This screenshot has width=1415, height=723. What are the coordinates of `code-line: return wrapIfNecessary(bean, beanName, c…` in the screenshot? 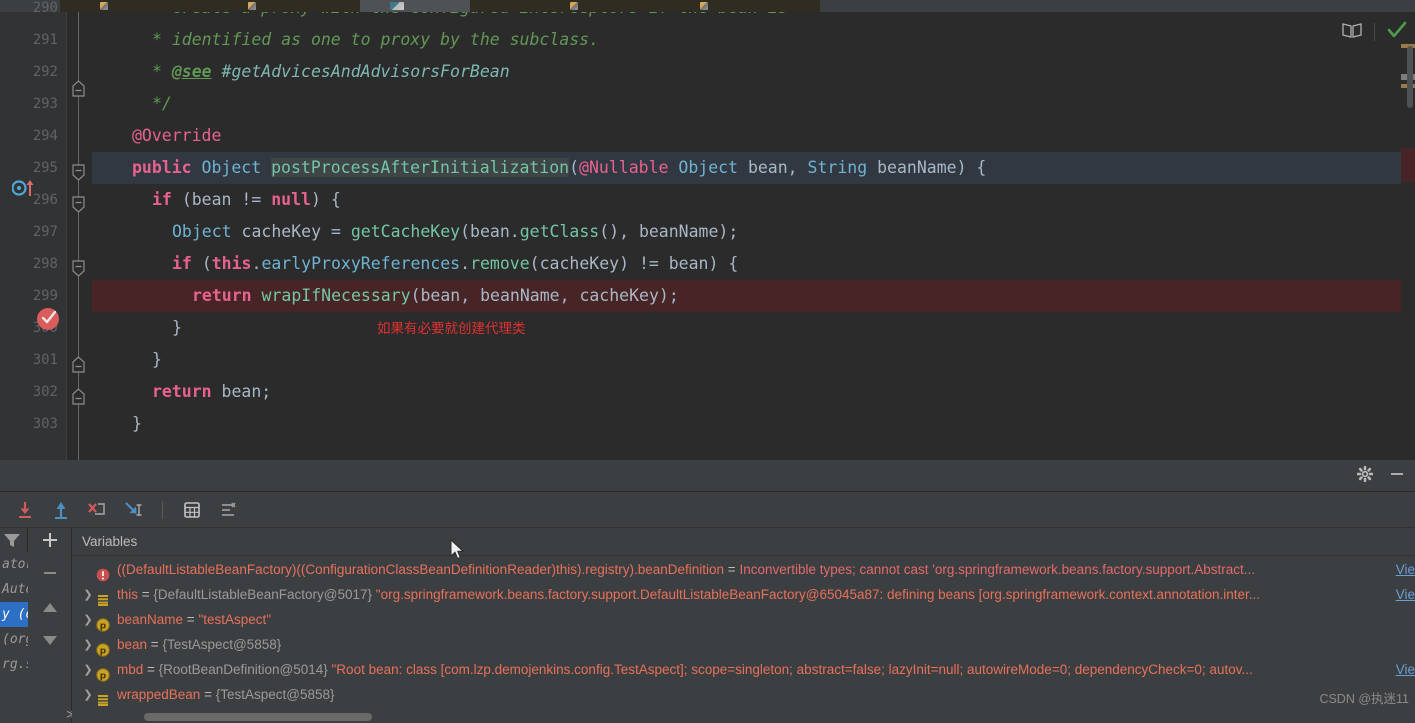 It's located at (753, 296).